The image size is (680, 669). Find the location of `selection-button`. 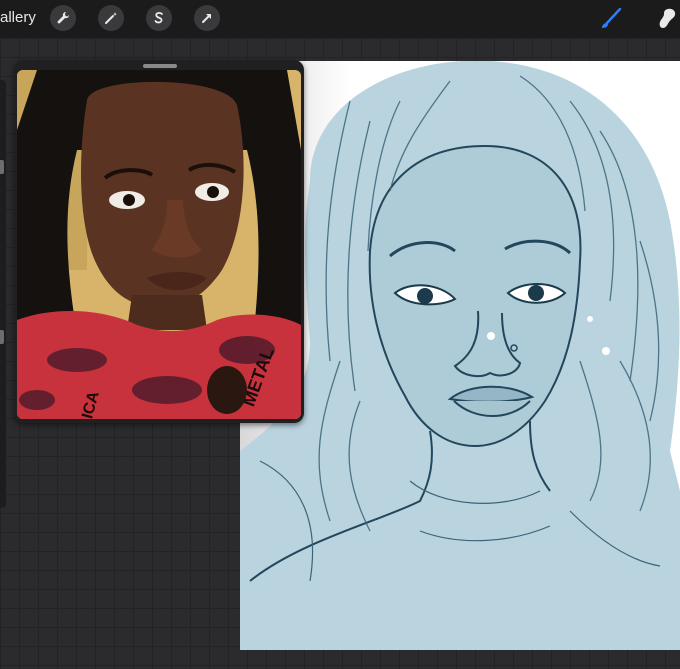

selection-button is located at coordinates (159, 18).